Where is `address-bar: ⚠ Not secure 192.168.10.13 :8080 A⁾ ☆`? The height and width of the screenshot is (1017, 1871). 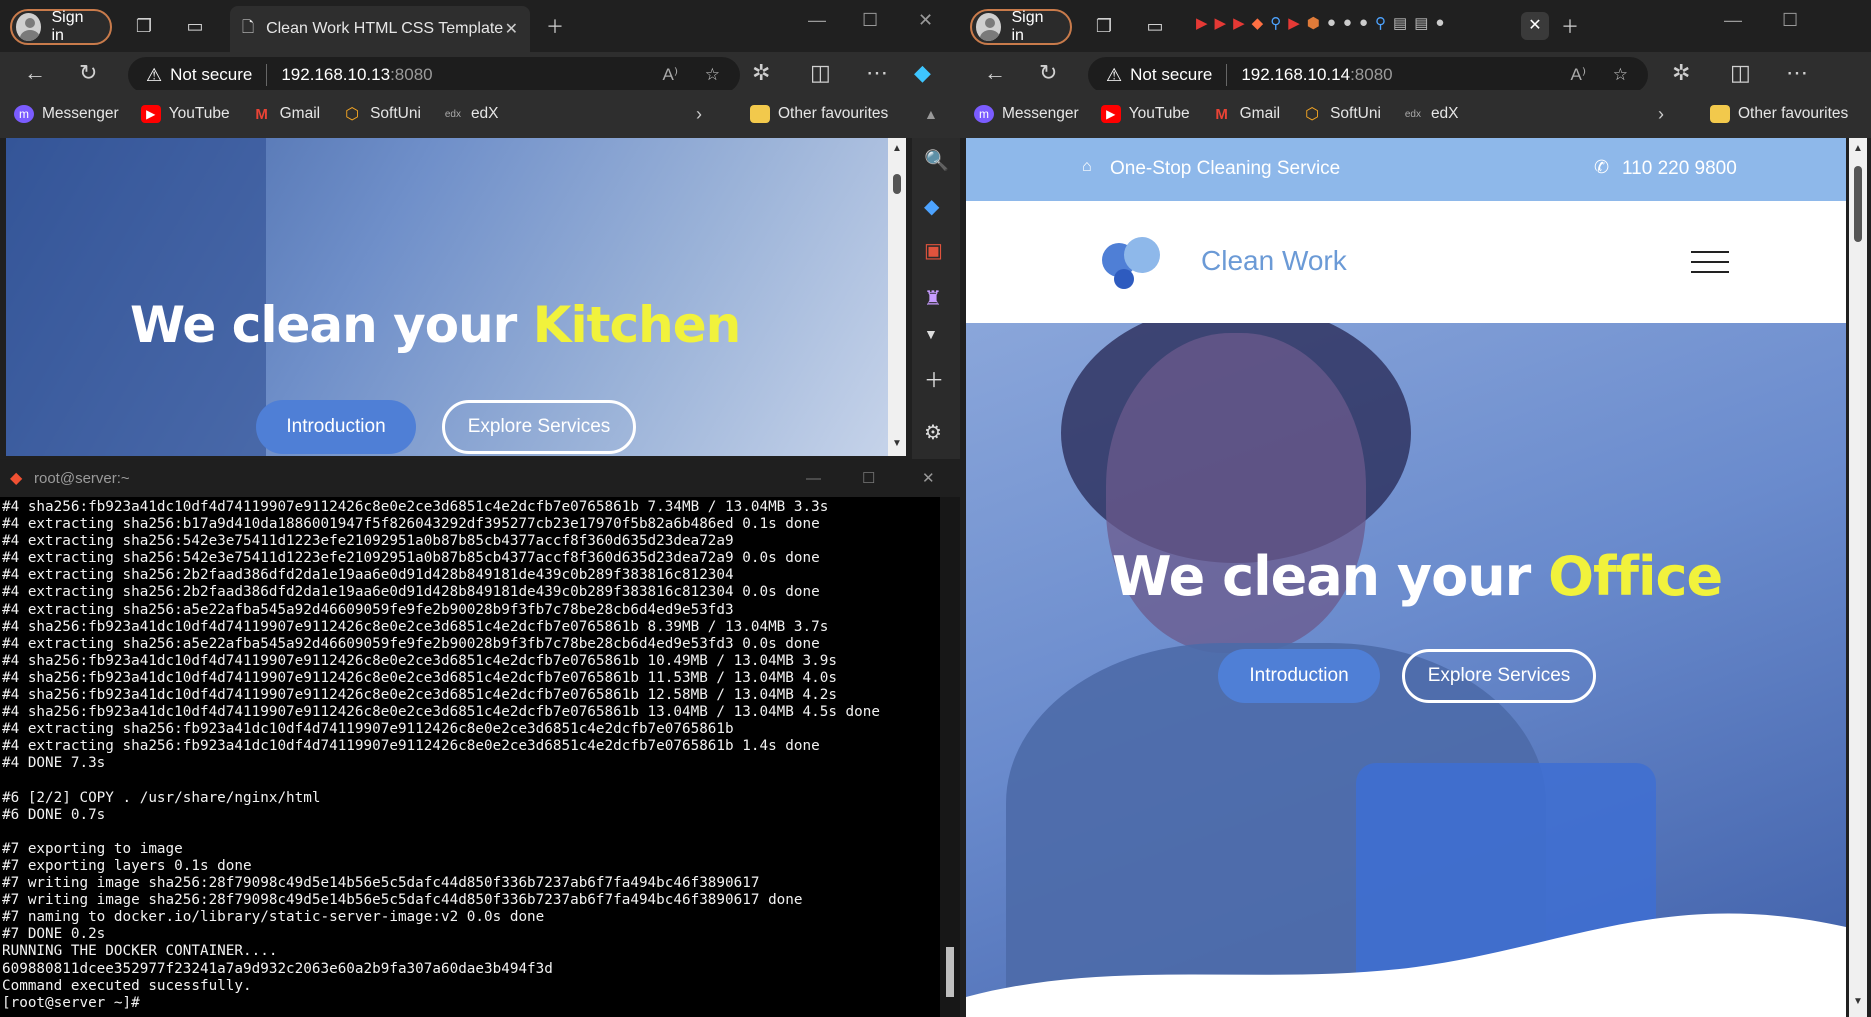
address-bar: ⚠ Not secure 192.168.10.13 :8080 A⁾ ☆ is located at coordinates (434, 75).